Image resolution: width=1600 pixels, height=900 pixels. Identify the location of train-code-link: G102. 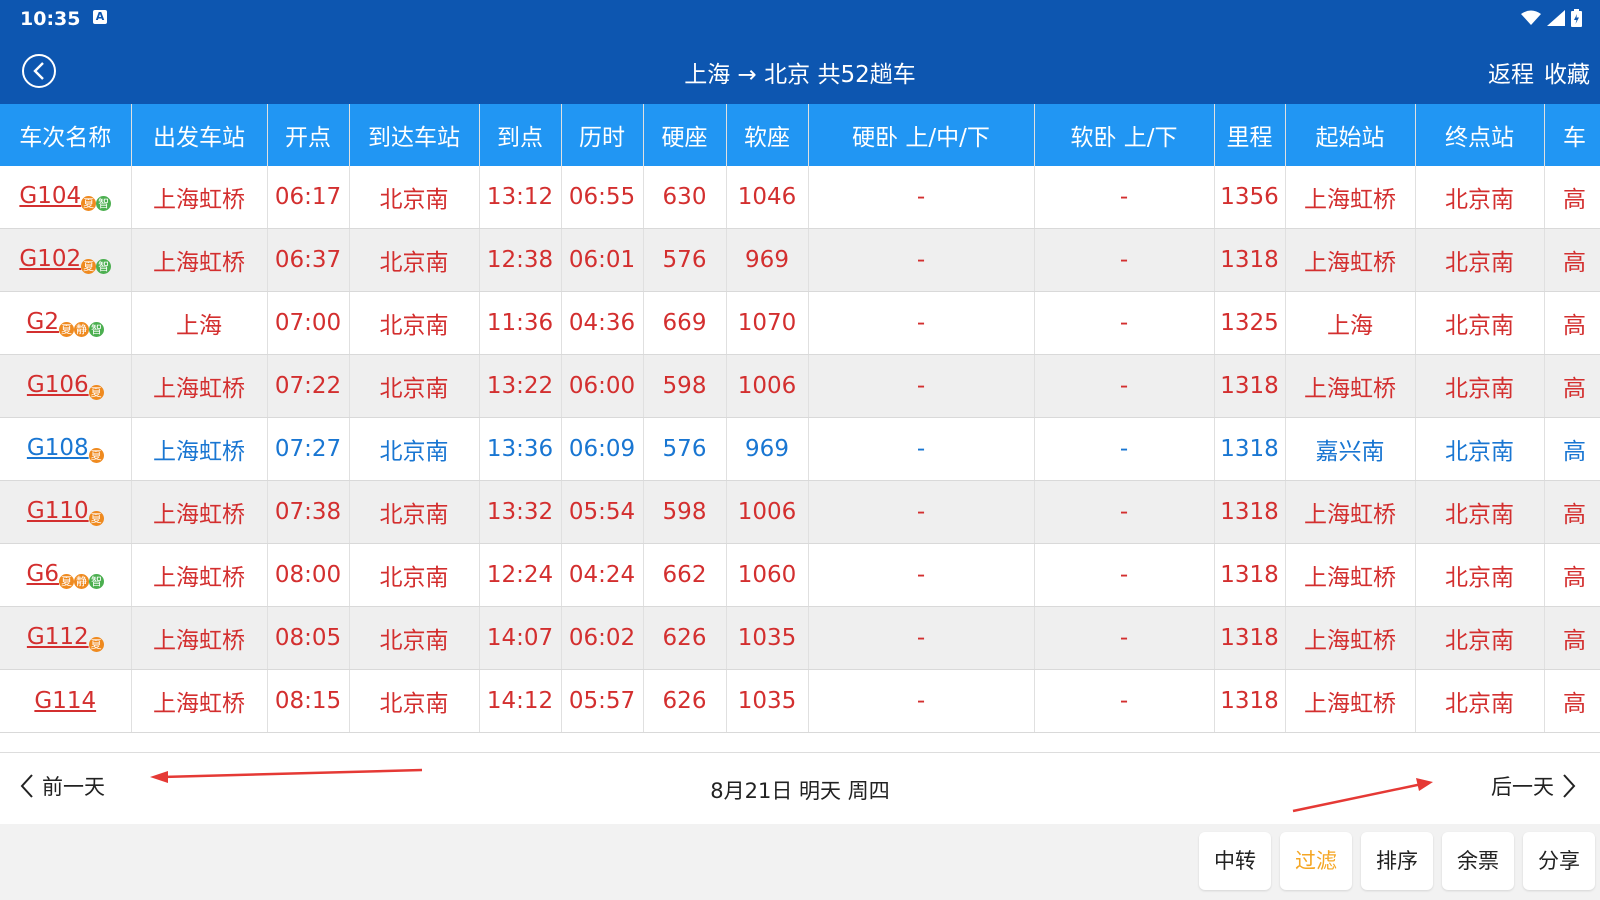
(50, 259).